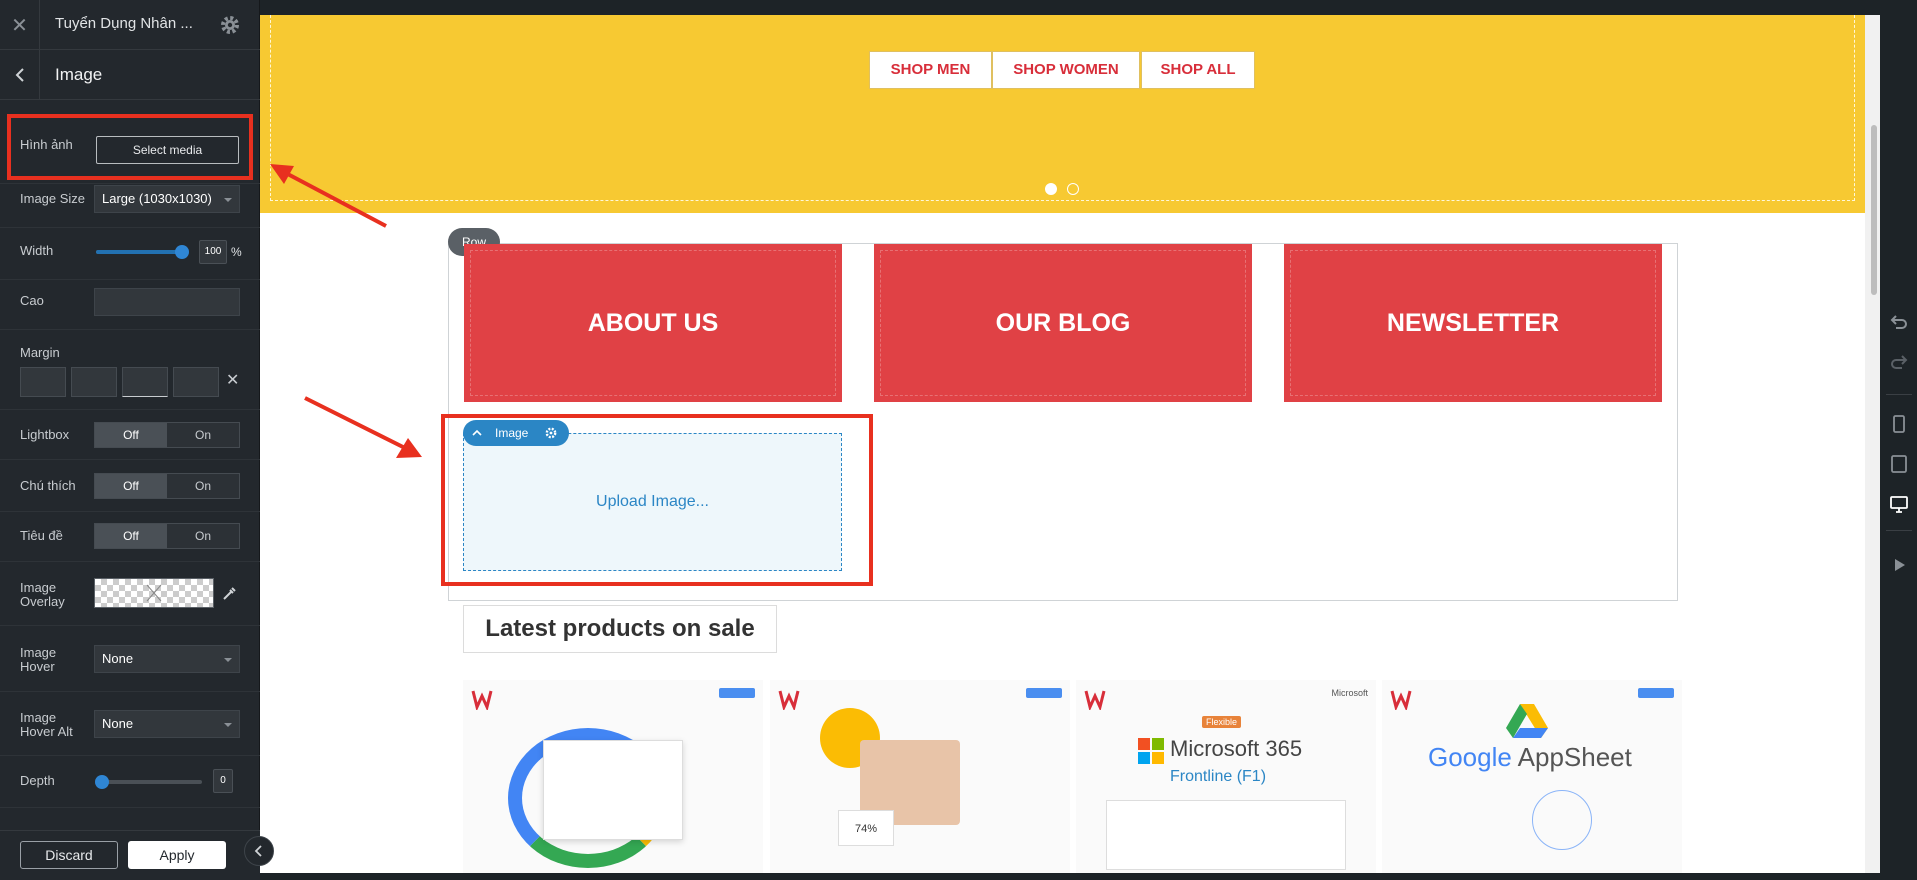  Describe the element at coordinates (42, 594) in the screenshot. I see `overlay-label: Image Overlay` at that location.